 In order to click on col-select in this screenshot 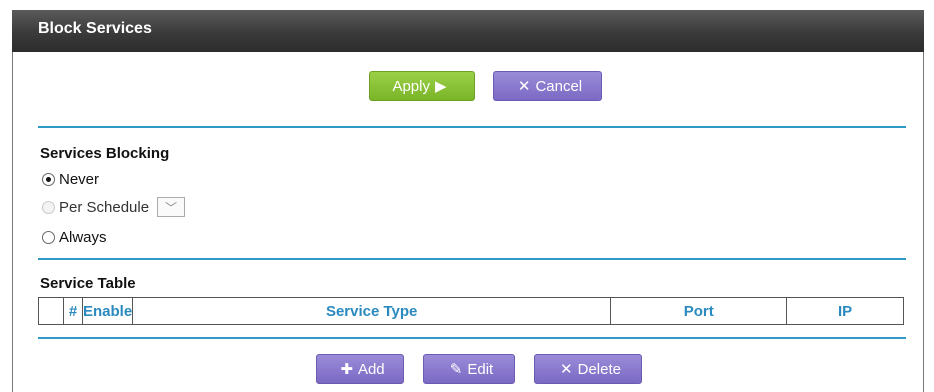, I will do `click(51, 311)`.